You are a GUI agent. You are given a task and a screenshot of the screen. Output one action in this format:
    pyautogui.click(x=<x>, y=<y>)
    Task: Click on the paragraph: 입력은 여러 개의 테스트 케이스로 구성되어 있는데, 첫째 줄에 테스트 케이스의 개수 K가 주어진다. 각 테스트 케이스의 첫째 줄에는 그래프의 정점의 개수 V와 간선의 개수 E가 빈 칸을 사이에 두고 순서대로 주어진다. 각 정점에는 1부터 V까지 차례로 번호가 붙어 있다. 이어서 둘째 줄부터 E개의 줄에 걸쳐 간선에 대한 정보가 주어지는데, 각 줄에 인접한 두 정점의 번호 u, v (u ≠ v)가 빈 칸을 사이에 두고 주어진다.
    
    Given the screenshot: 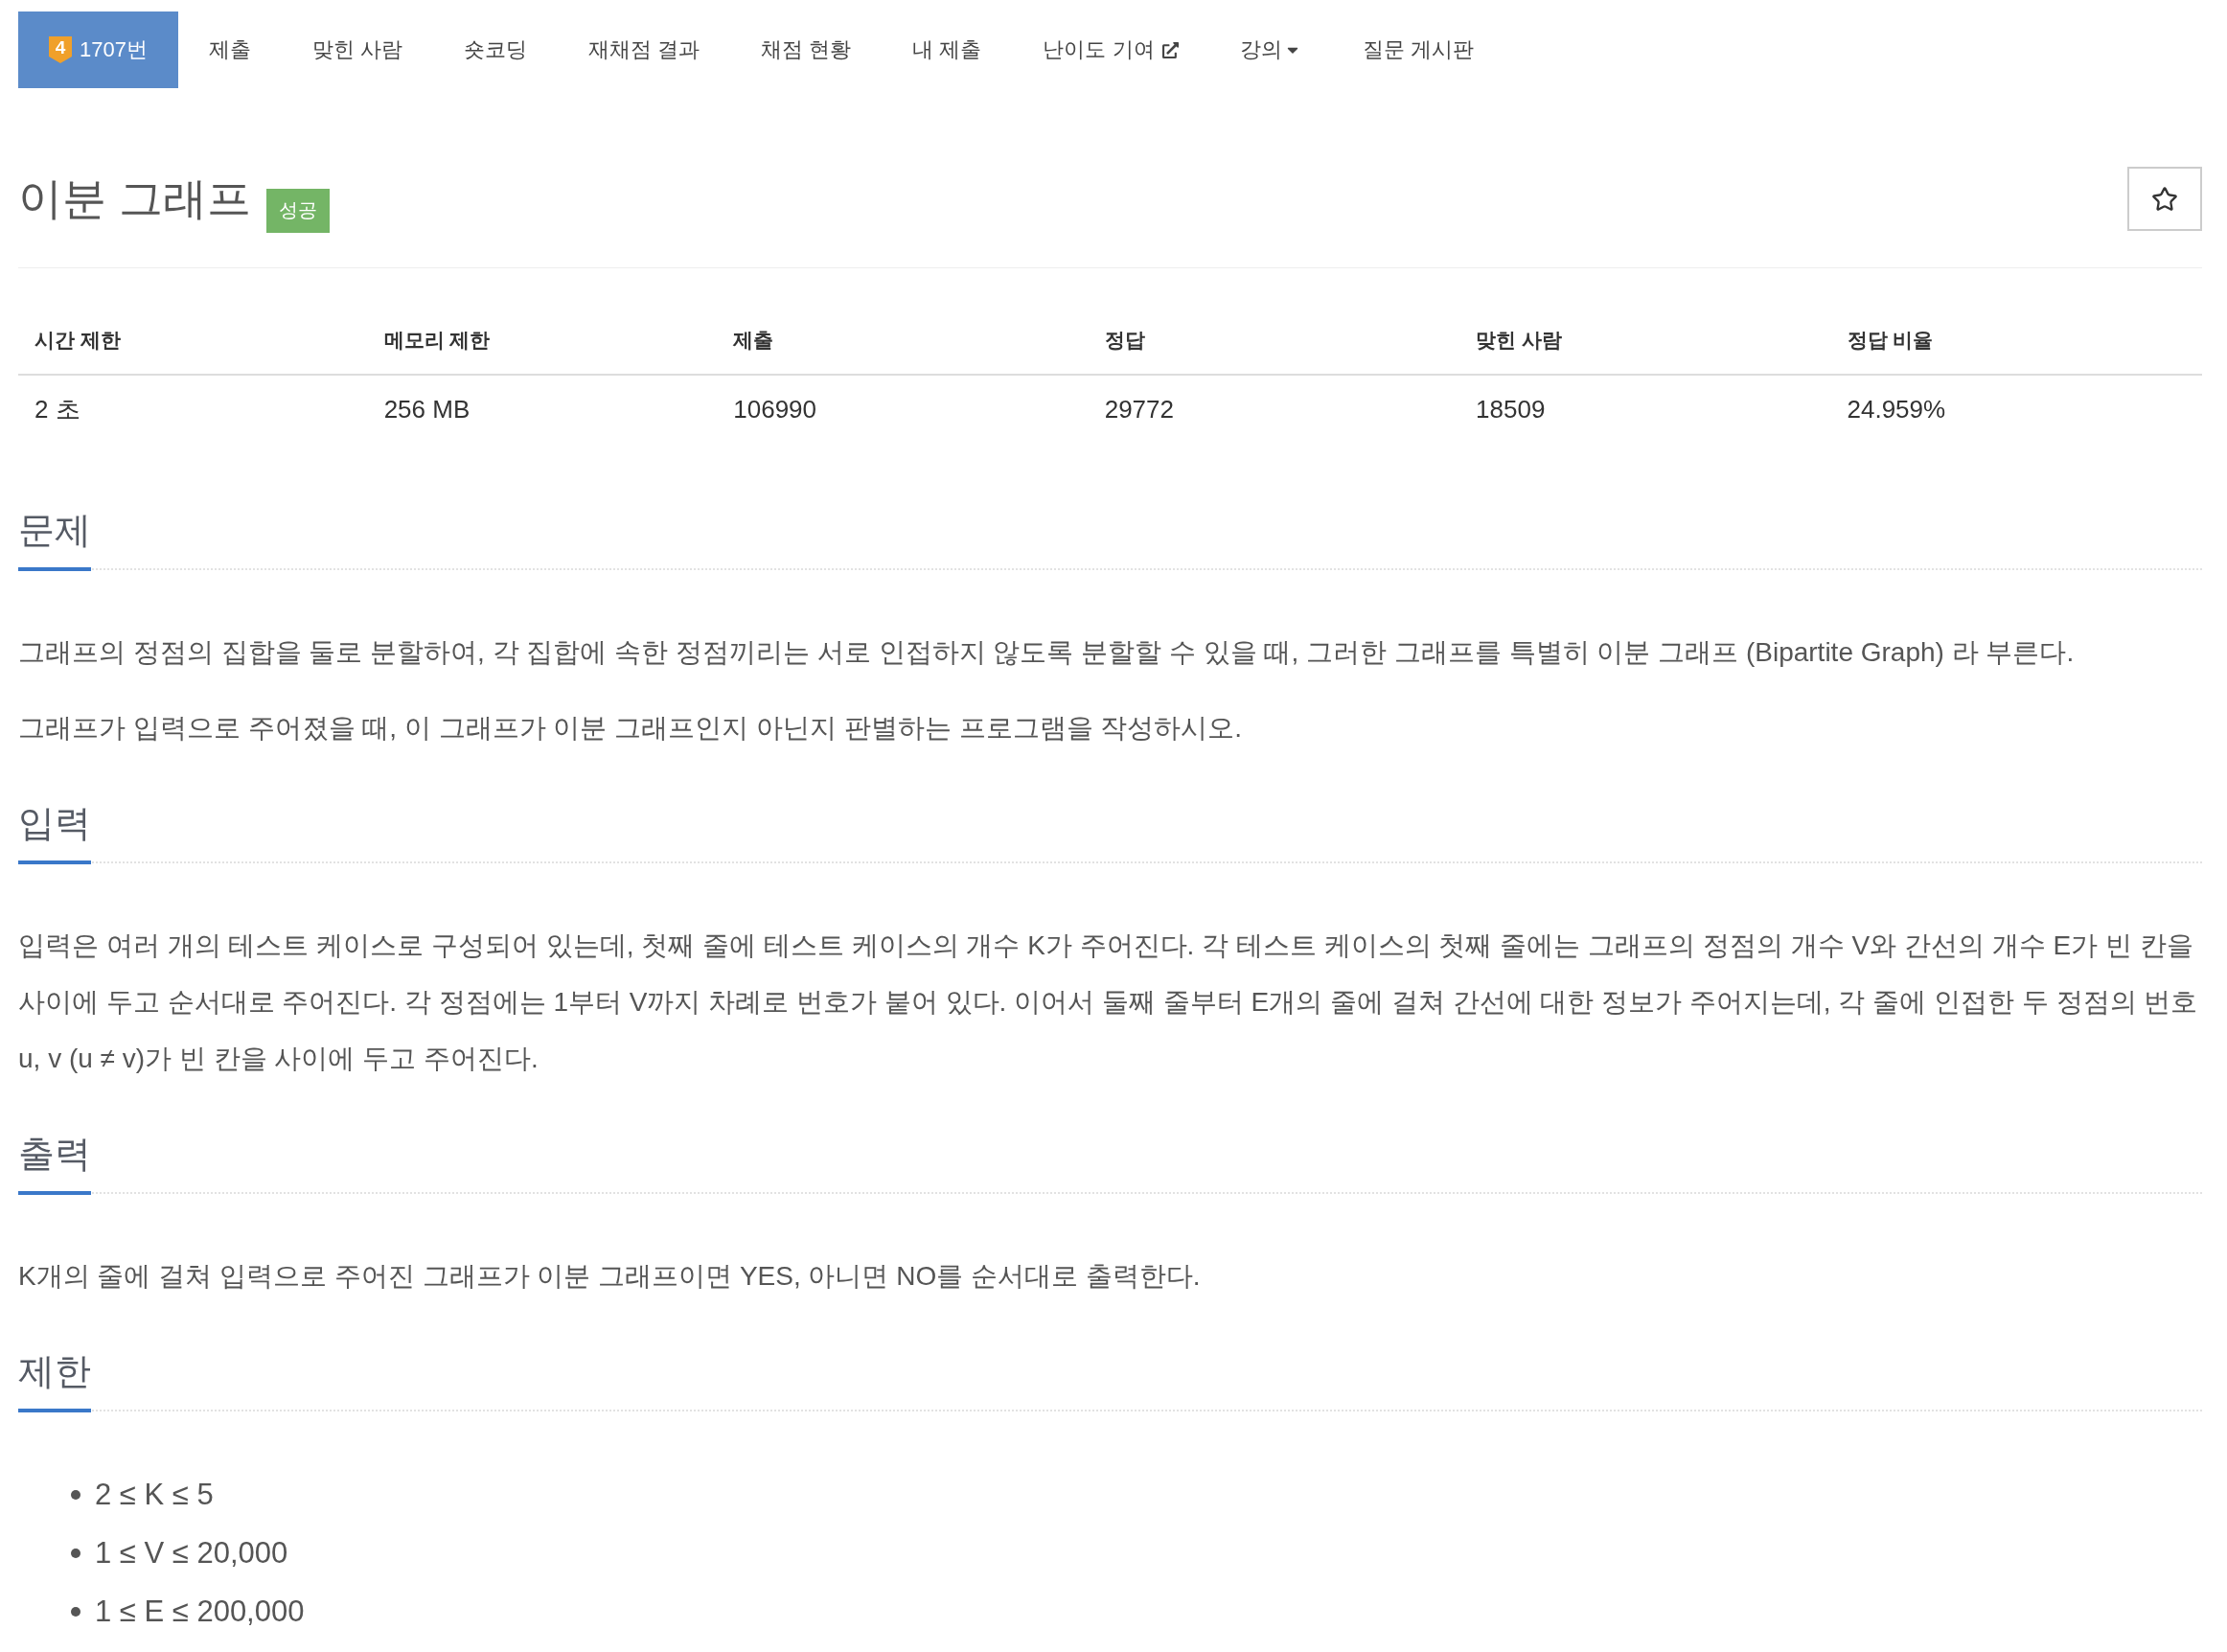 What is the action you would take?
    pyautogui.click(x=1108, y=1002)
    